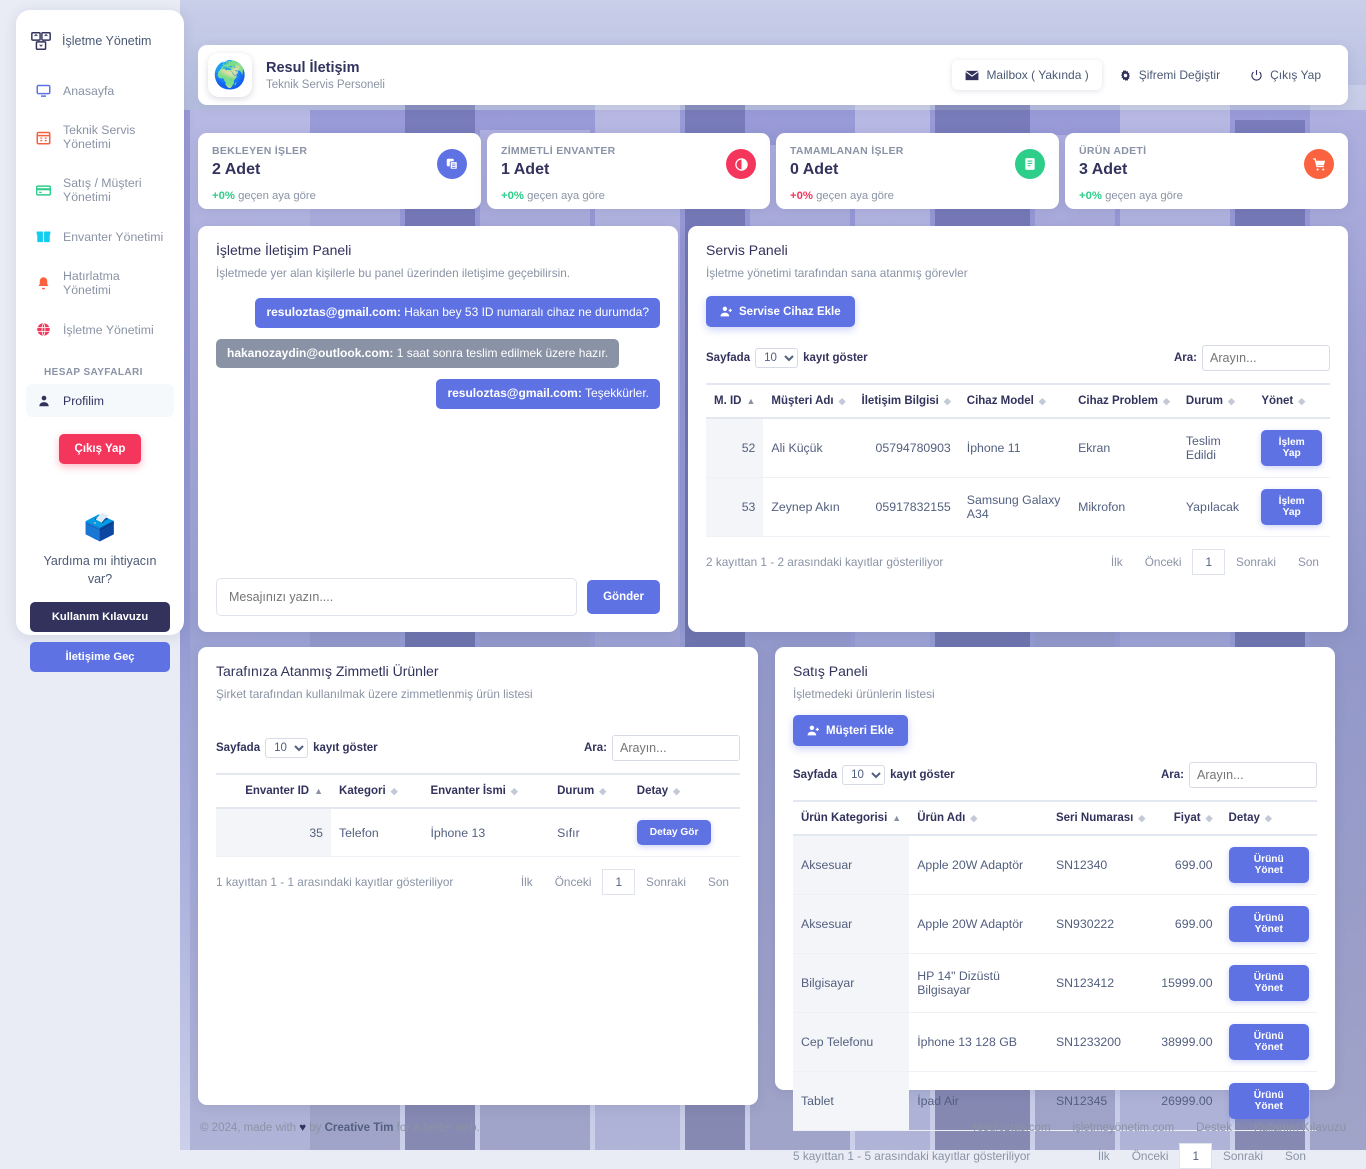 The height and width of the screenshot is (1169, 1366). I want to click on header-logout-button: Çıkış Yap, so click(1285, 75).